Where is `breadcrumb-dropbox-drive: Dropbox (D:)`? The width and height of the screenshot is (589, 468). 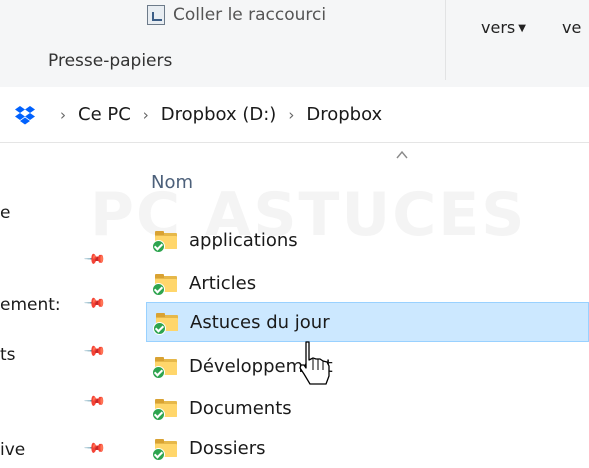 breadcrumb-dropbox-drive: Dropbox (D:) is located at coordinates (219, 114).